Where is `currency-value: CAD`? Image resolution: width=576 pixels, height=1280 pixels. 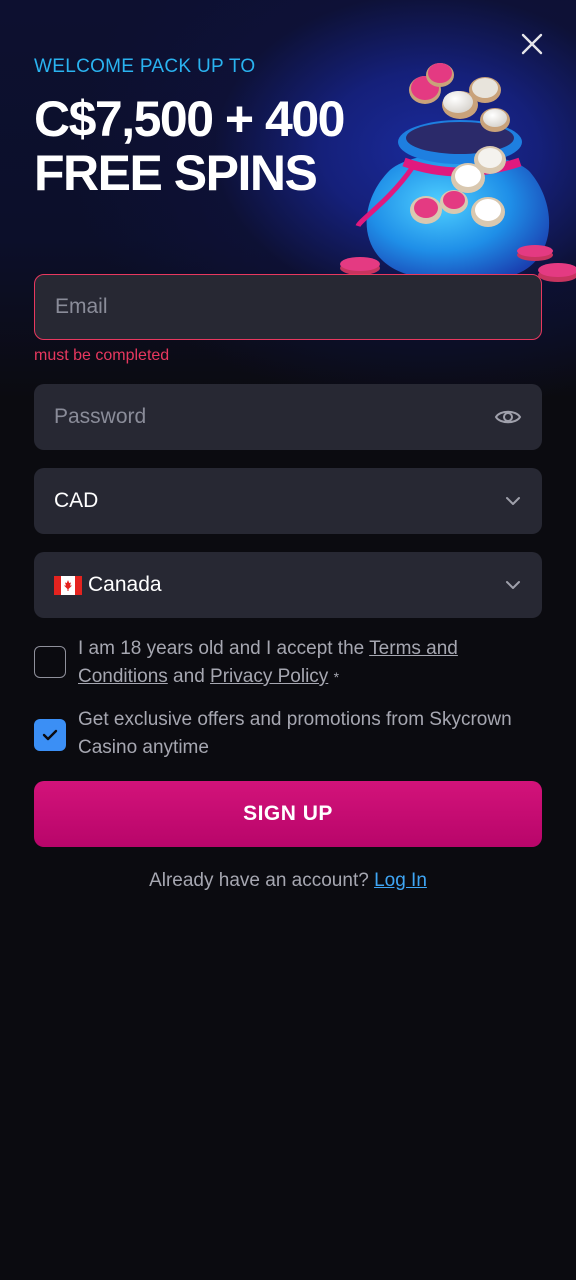
currency-value: CAD is located at coordinates (76, 500).